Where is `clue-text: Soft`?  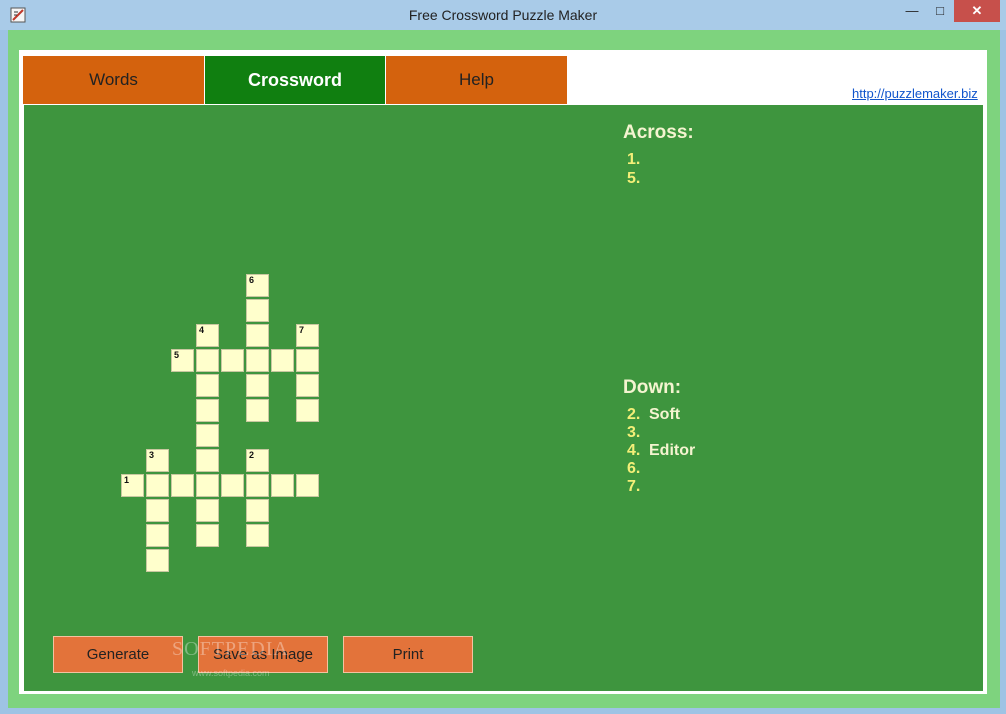 clue-text: Soft is located at coordinates (665, 414).